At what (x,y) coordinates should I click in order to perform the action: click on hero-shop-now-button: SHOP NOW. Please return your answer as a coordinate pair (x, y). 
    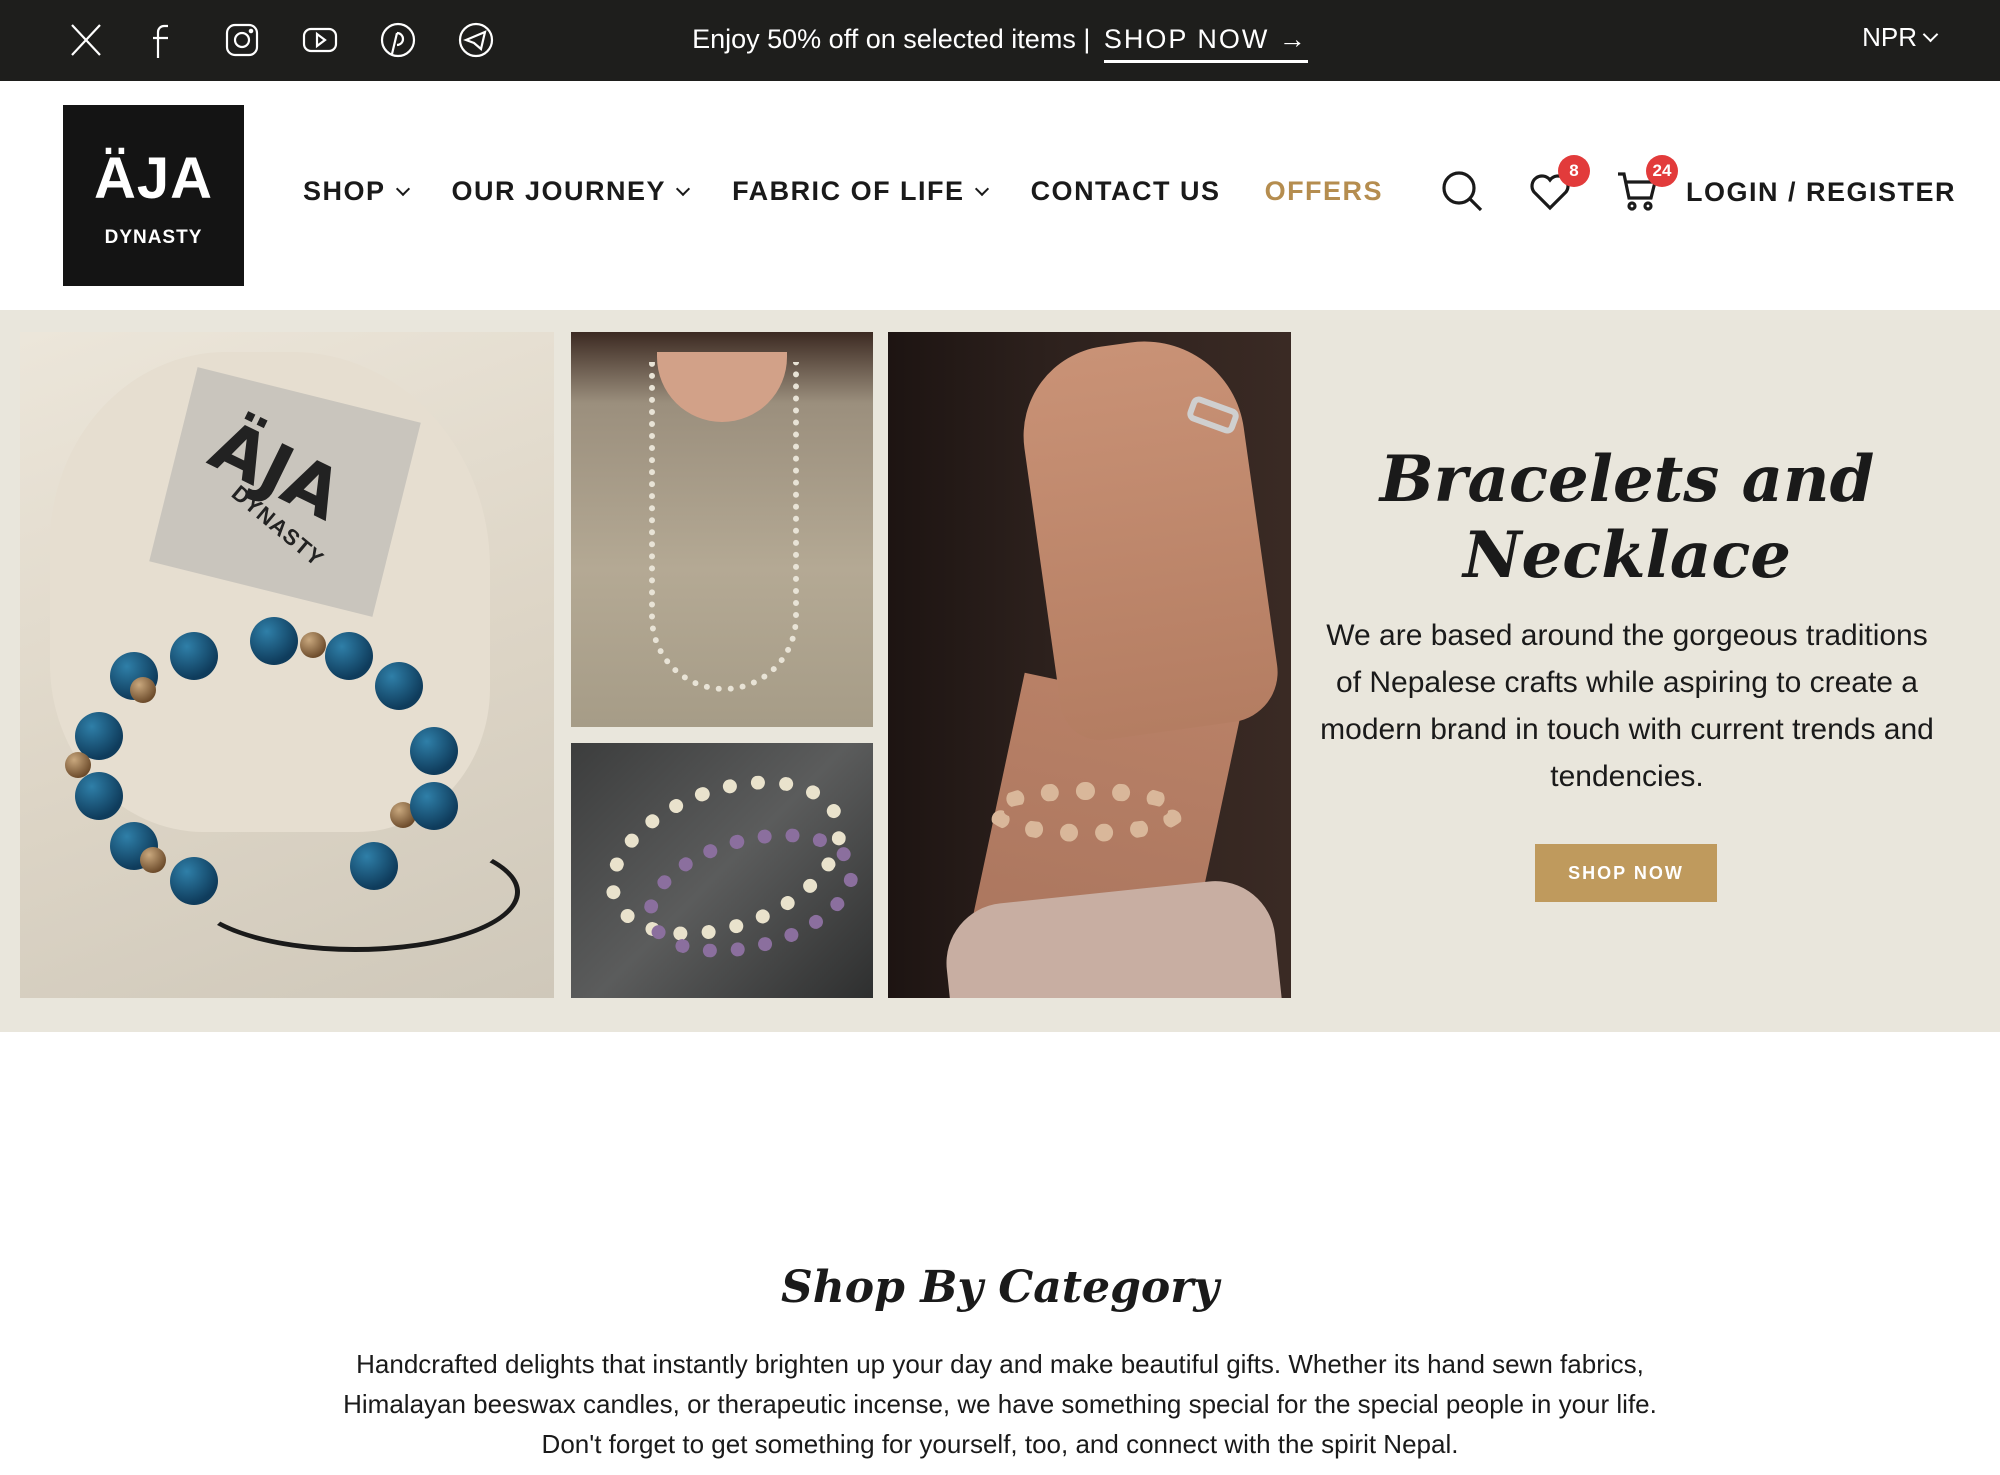
    Looking at the image, I should click on (1626, 873).